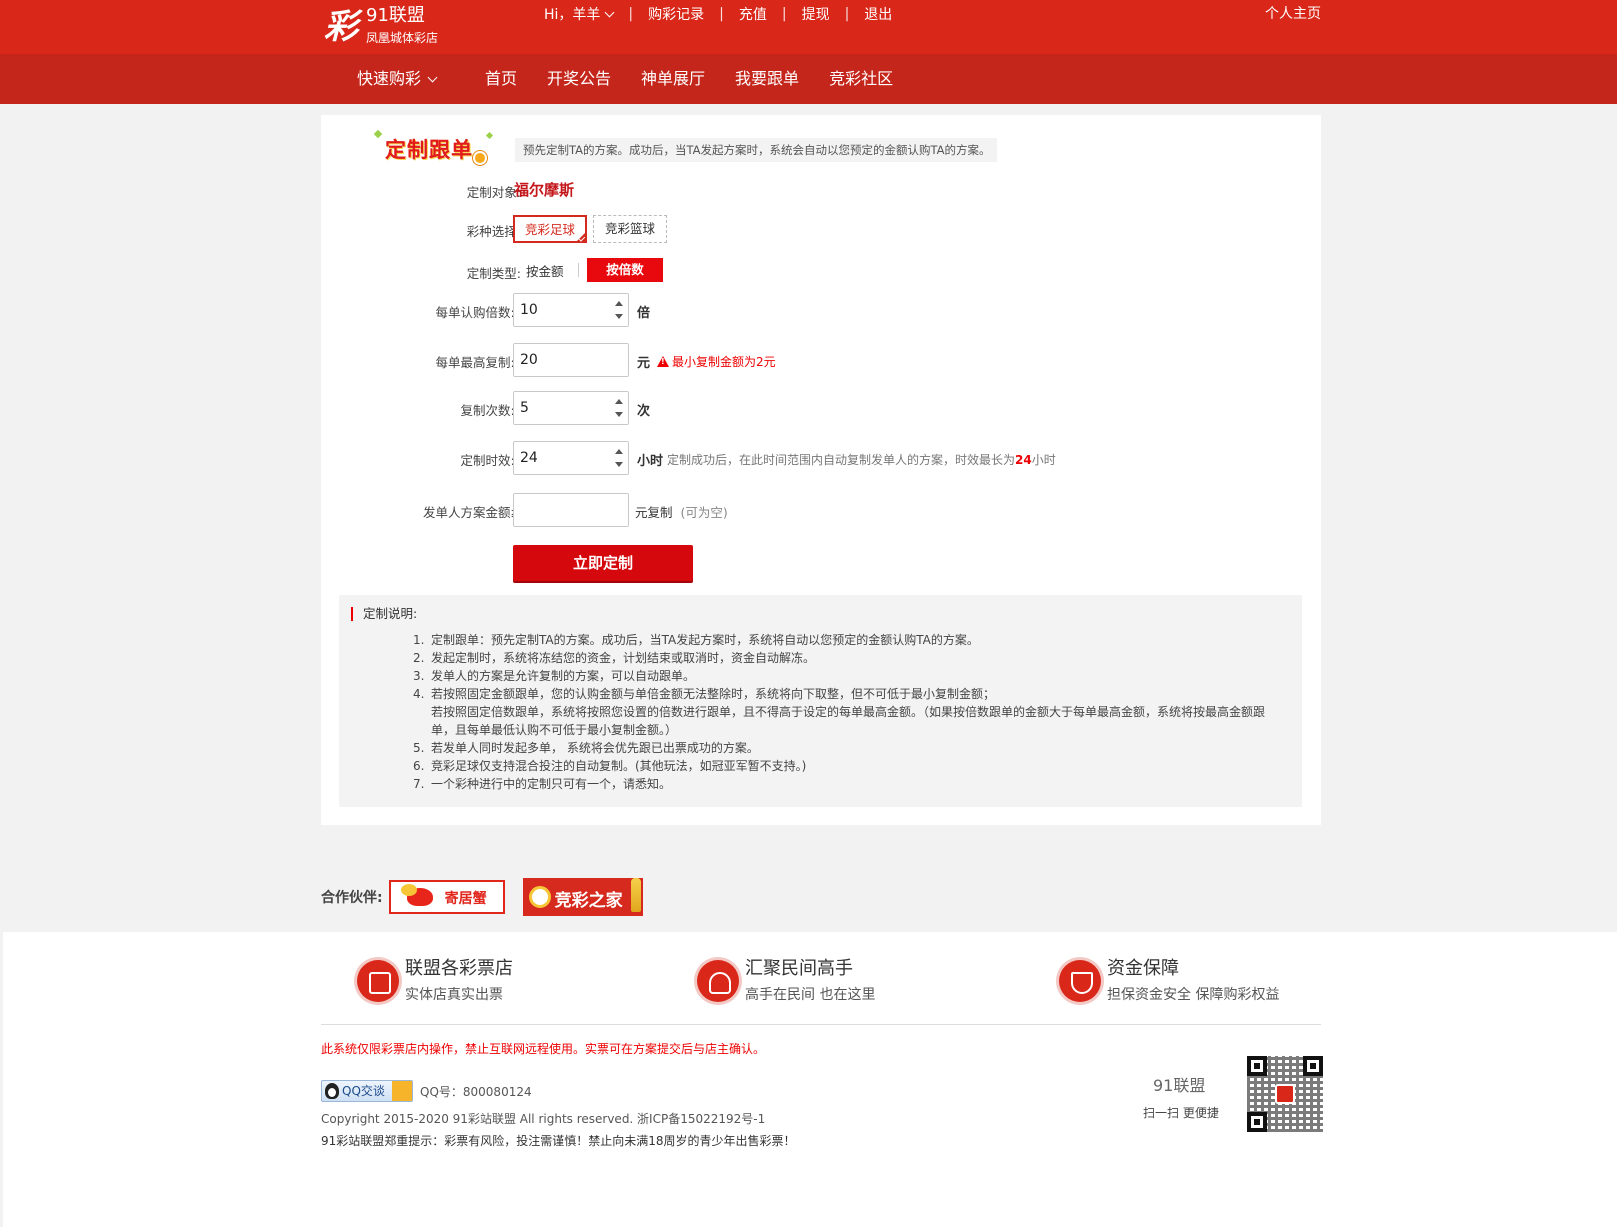  I want to click on lottery-option-basketball: 竞彩篮球, so click(630, 229).